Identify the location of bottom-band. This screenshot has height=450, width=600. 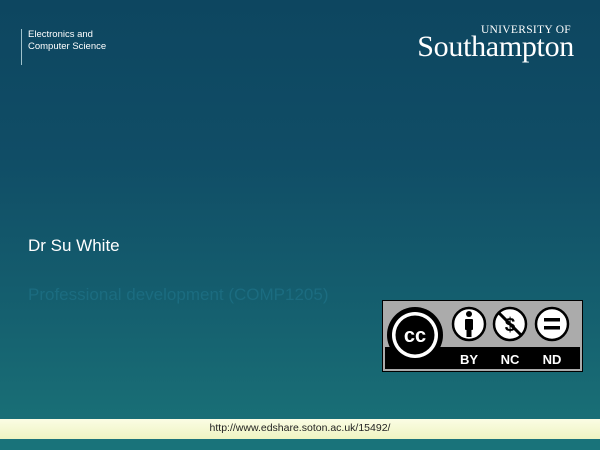
(300, 444).